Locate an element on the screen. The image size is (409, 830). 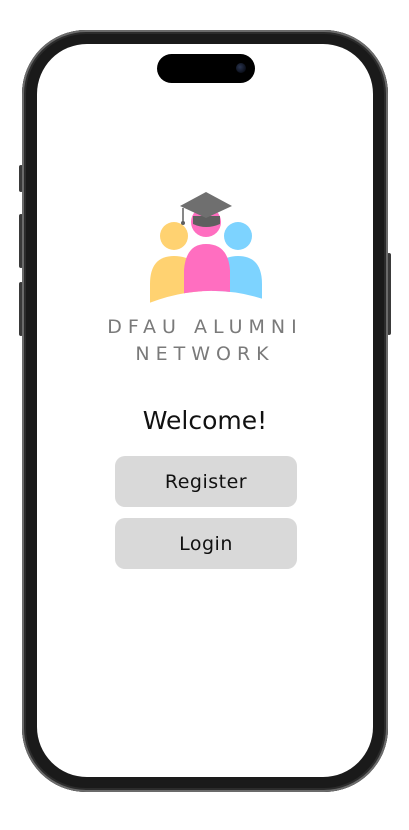
left-person-head is located at coordinates (174, 236).